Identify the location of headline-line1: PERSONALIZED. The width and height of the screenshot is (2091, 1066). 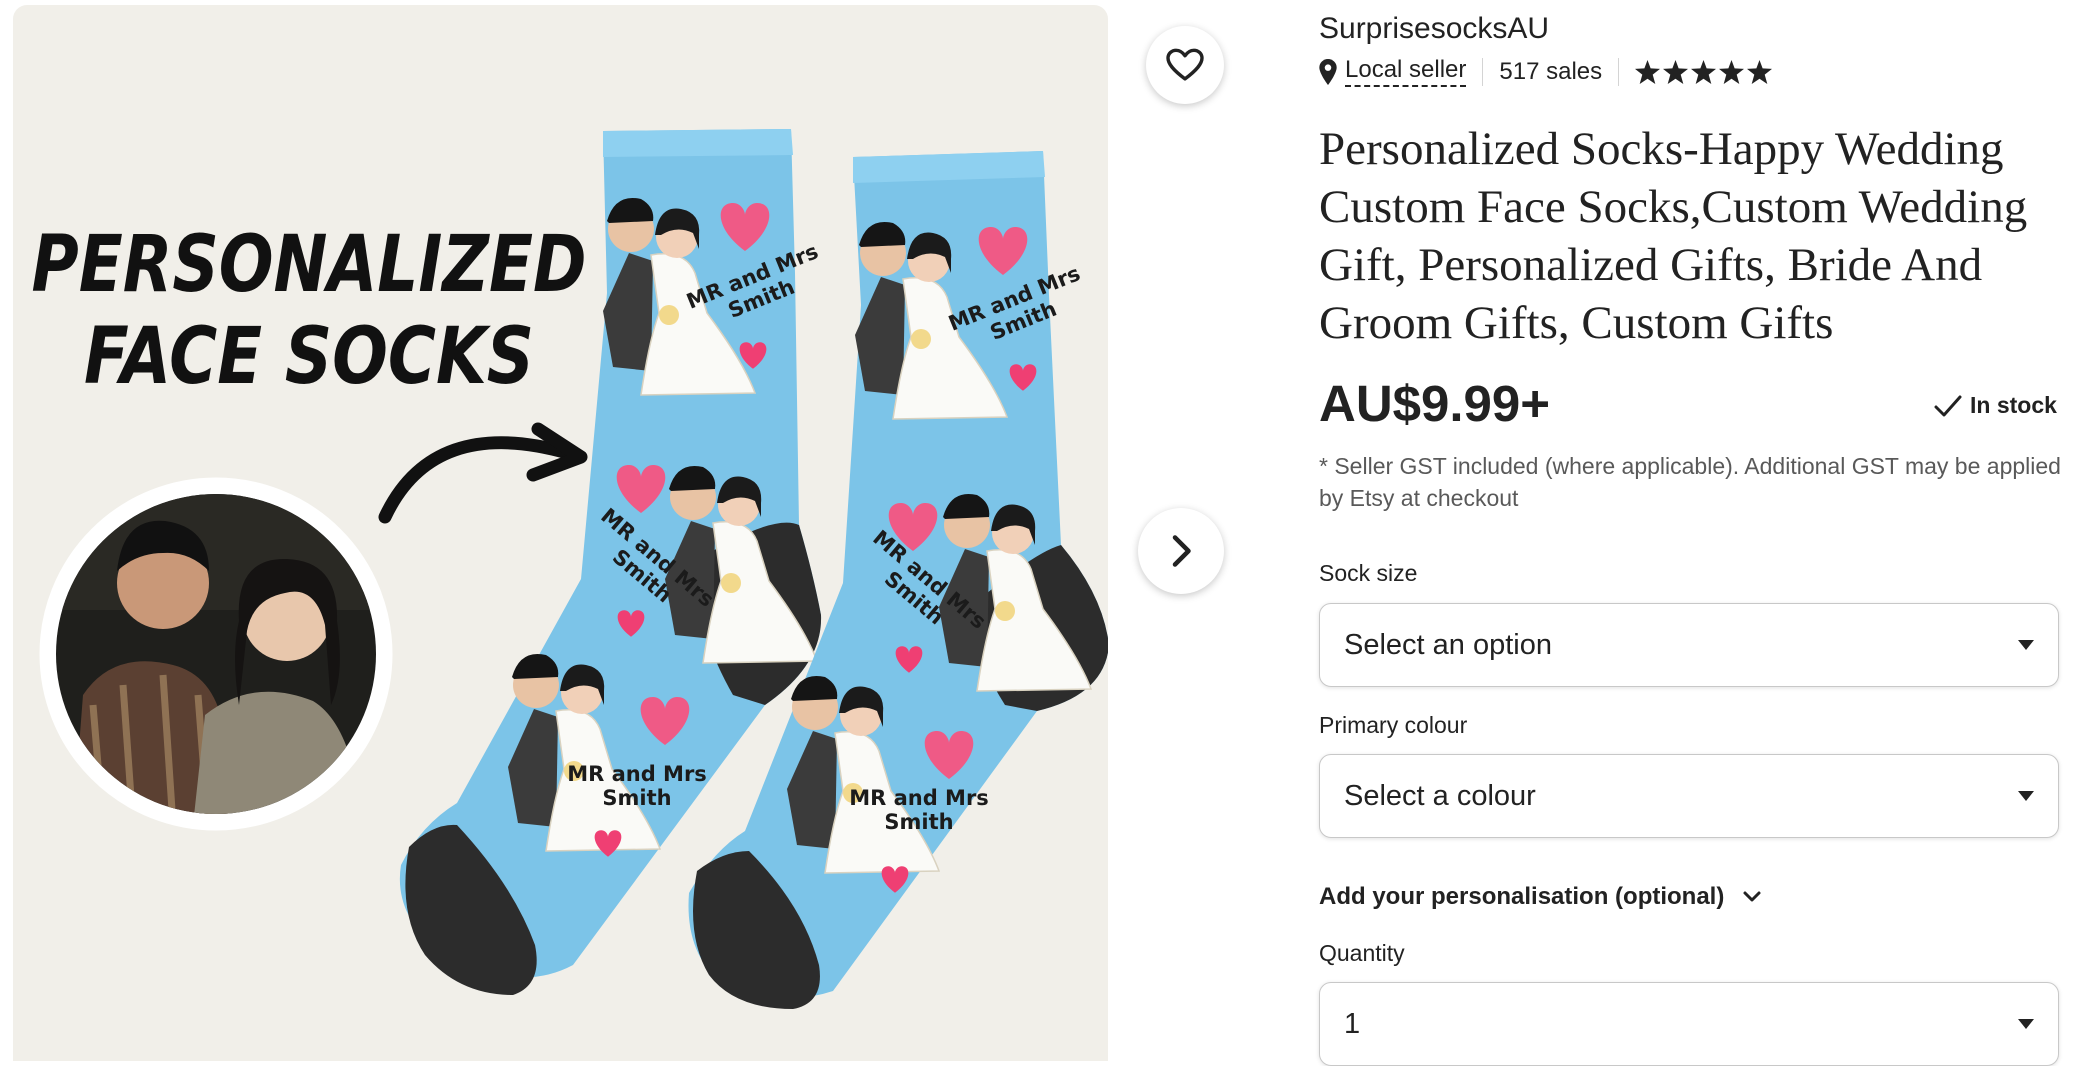
(309, 265).